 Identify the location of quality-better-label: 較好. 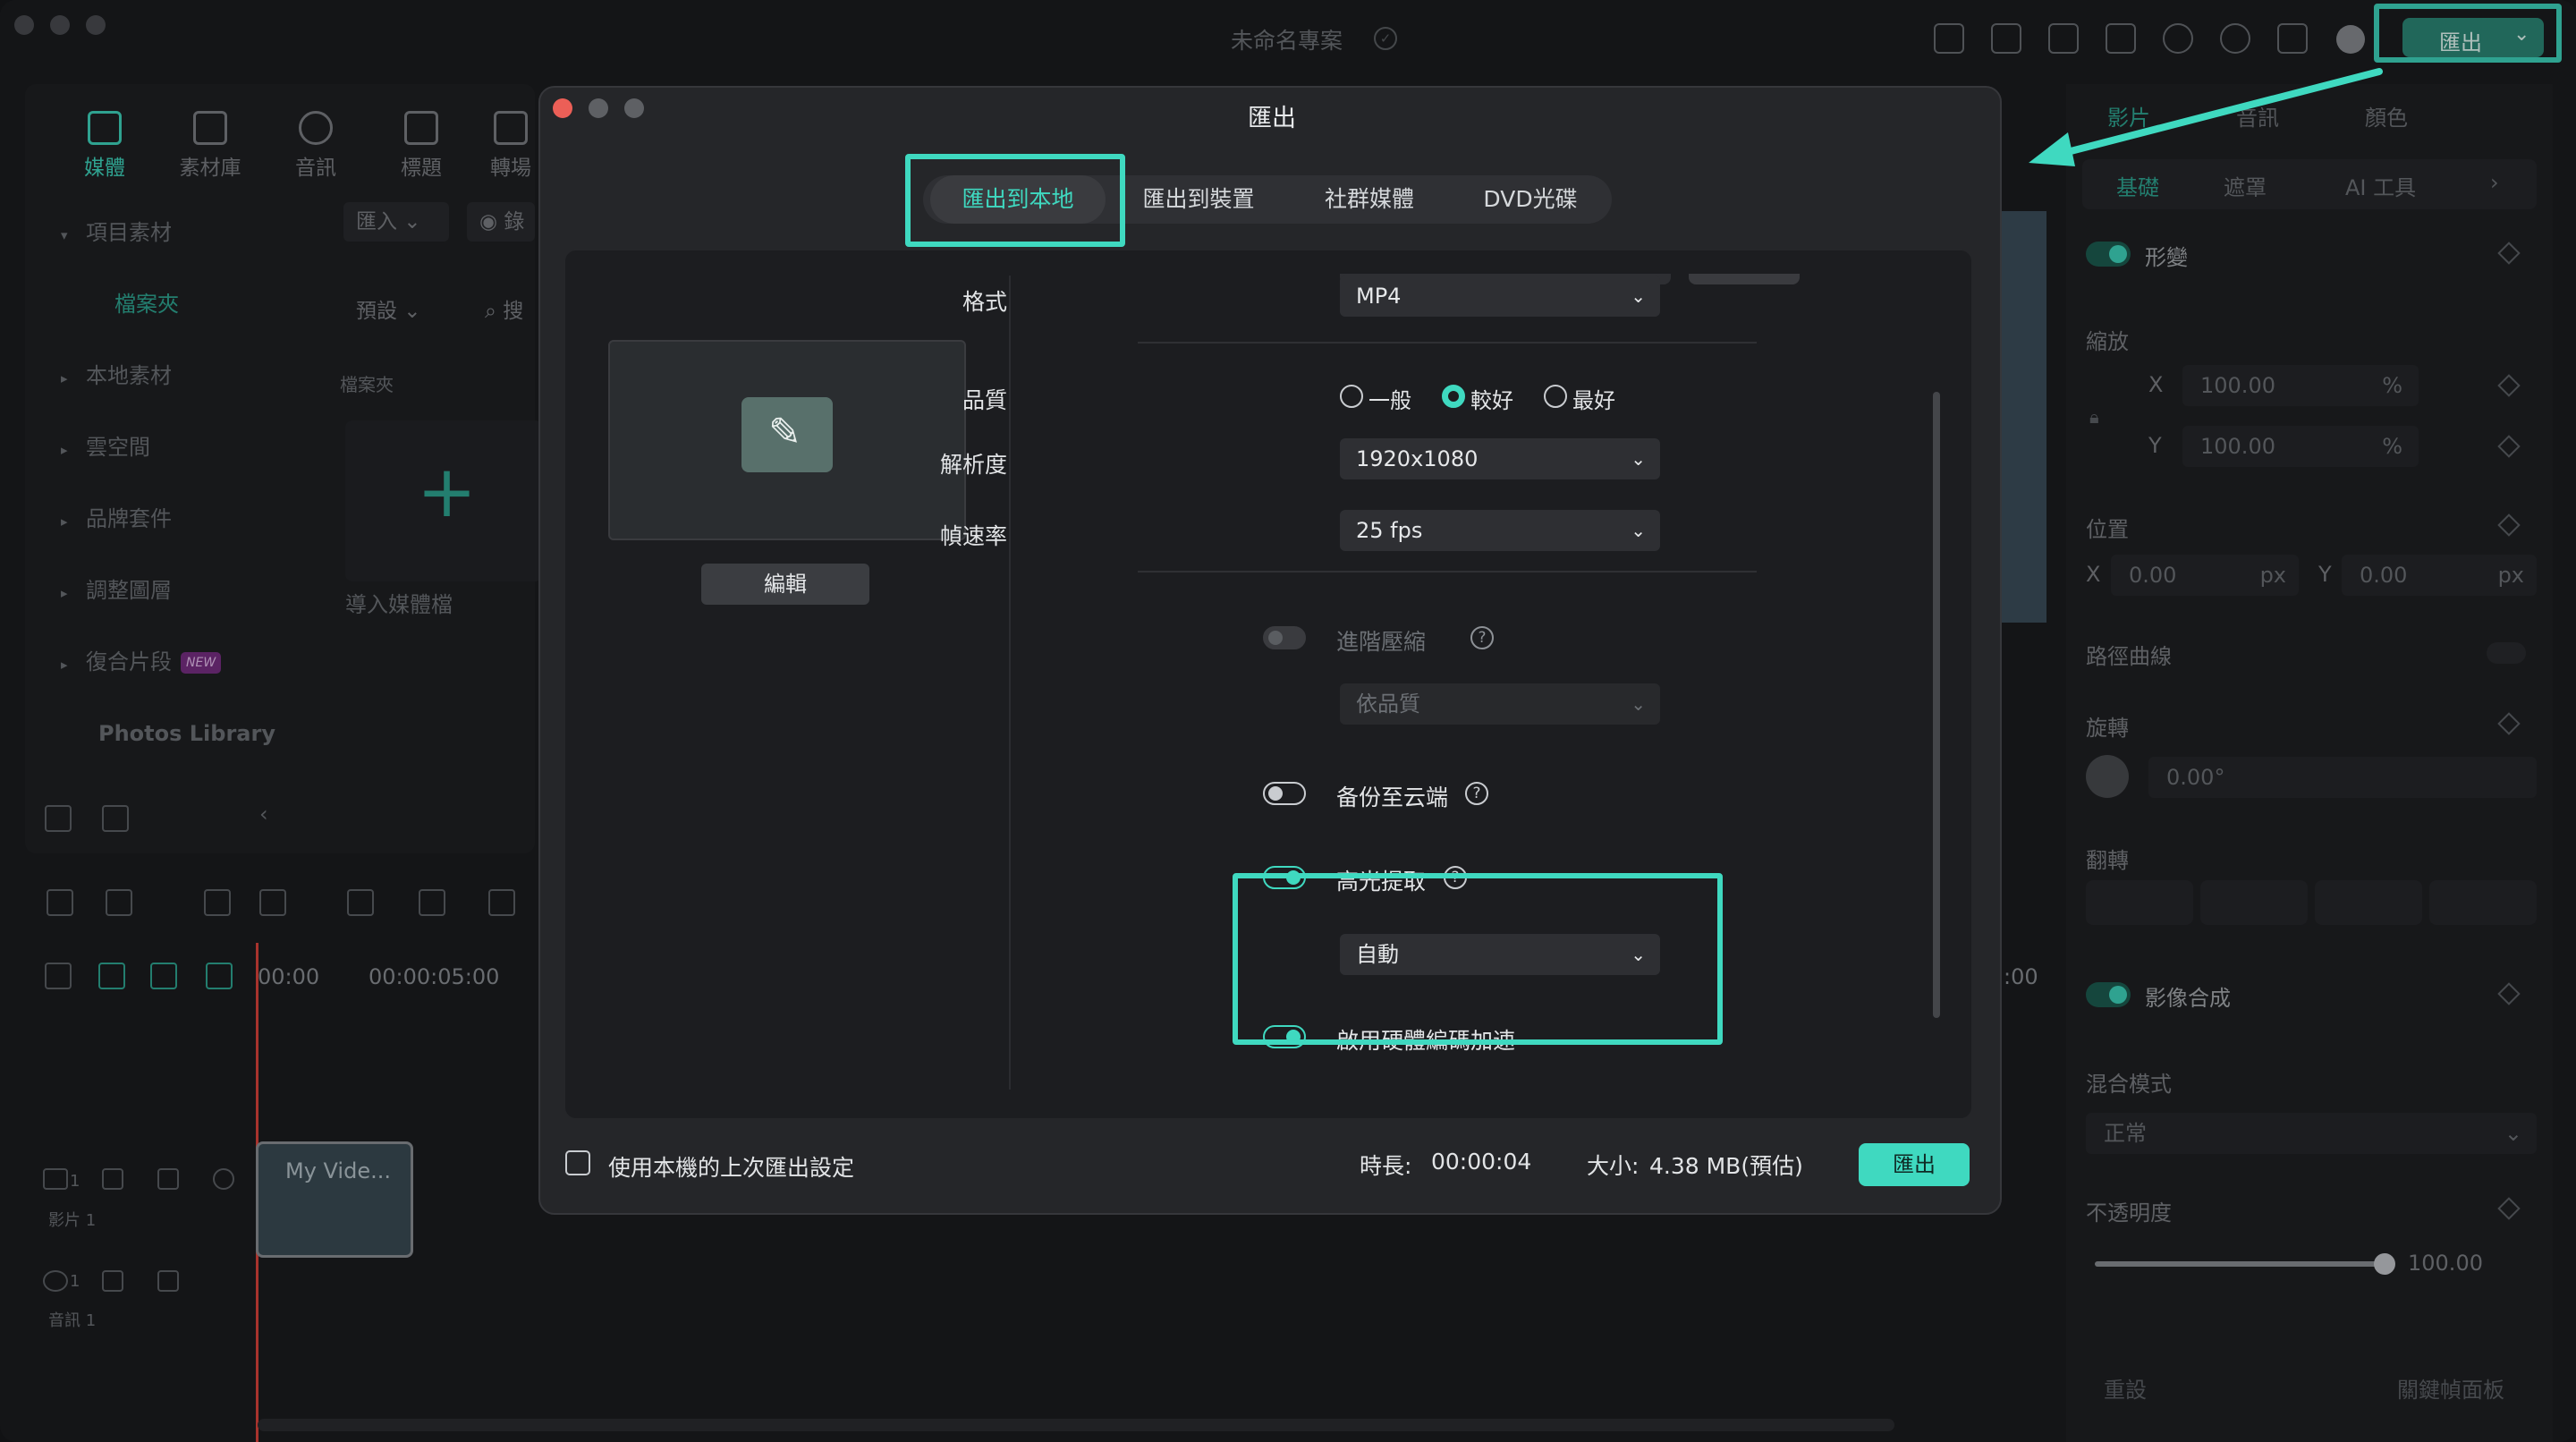
(1491, 400).